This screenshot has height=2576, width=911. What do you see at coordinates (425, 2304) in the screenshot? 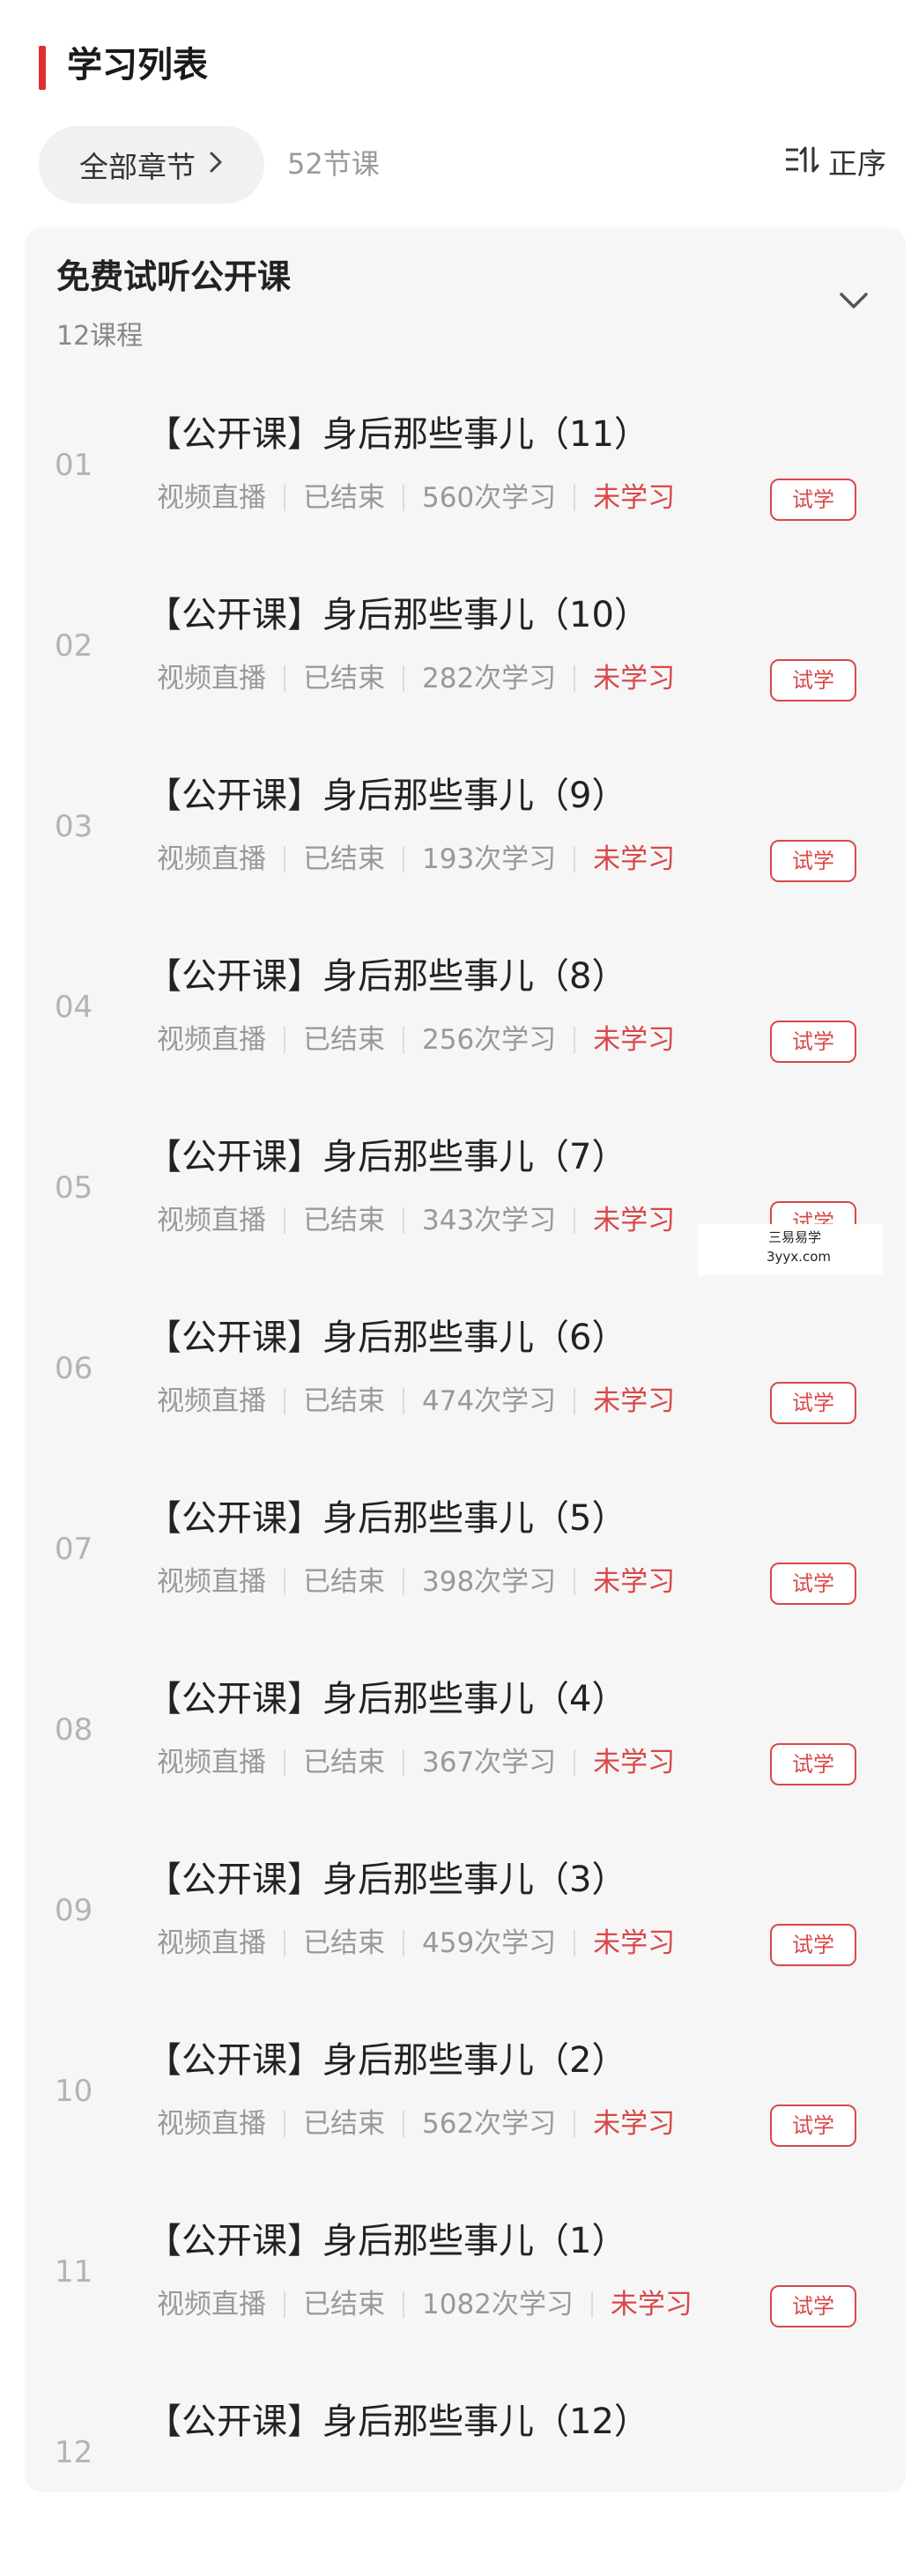
I see `lesson-meta: 视频直播 已结束 1082次学习 未学习` at bounding box center [425, 2304].